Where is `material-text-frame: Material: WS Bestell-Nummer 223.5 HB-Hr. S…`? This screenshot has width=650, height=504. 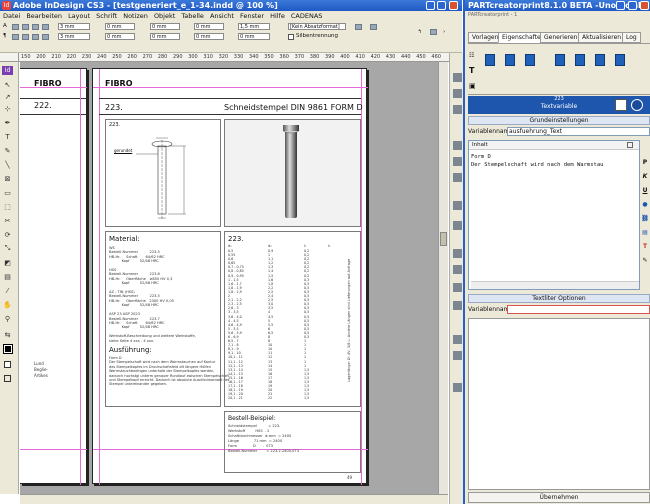 material-text-frame: Material: WS Bestell-Nummer 223.5 HB-Hr. S… is located at coordinates (167, 319).